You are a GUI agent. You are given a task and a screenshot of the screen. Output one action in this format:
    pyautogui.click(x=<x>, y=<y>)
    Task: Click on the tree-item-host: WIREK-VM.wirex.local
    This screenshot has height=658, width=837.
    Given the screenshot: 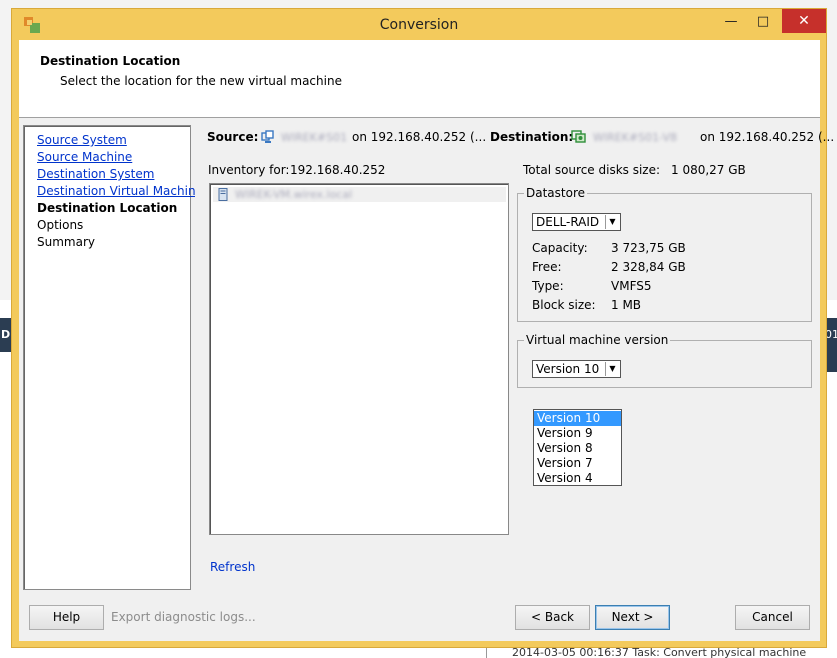 What is the action you would take?
    pyautogui.click(x=359, y=194)
    